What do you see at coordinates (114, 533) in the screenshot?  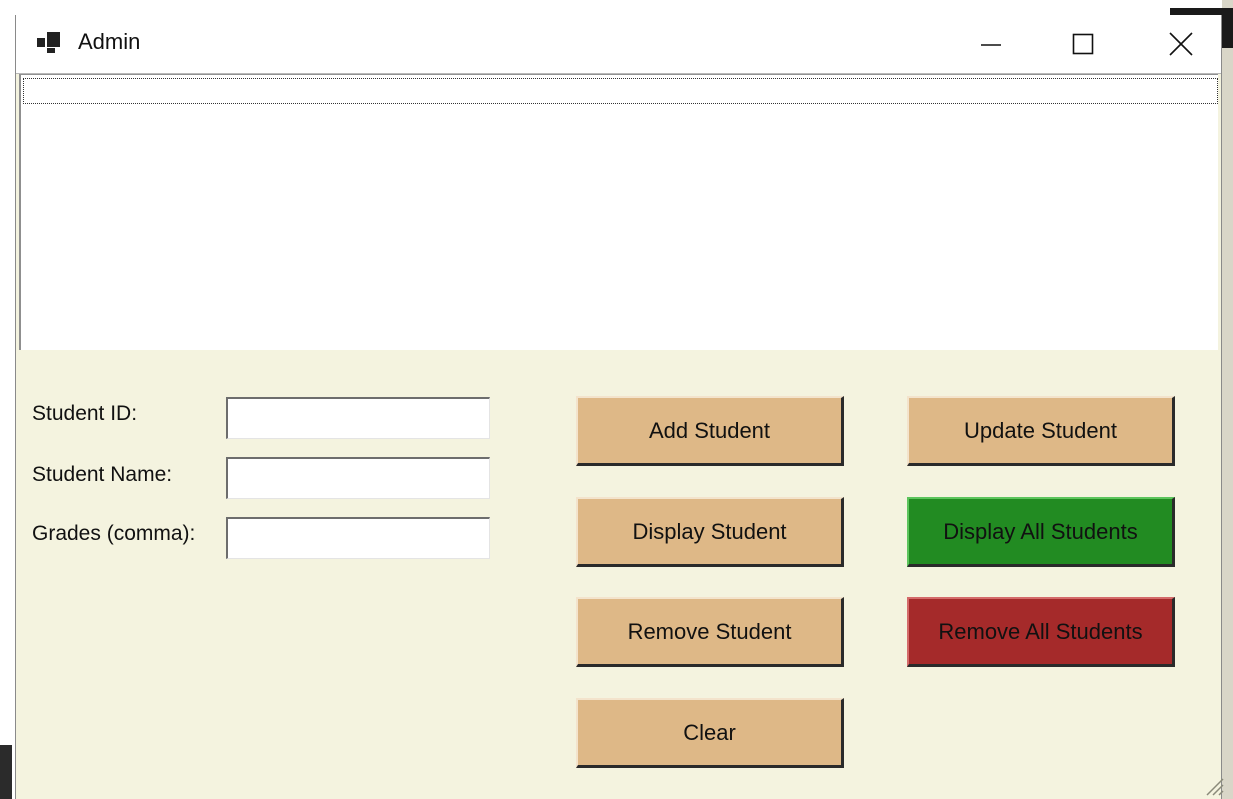 I see `grades-label: Grades (comma):` at bounding box center [114, 533].